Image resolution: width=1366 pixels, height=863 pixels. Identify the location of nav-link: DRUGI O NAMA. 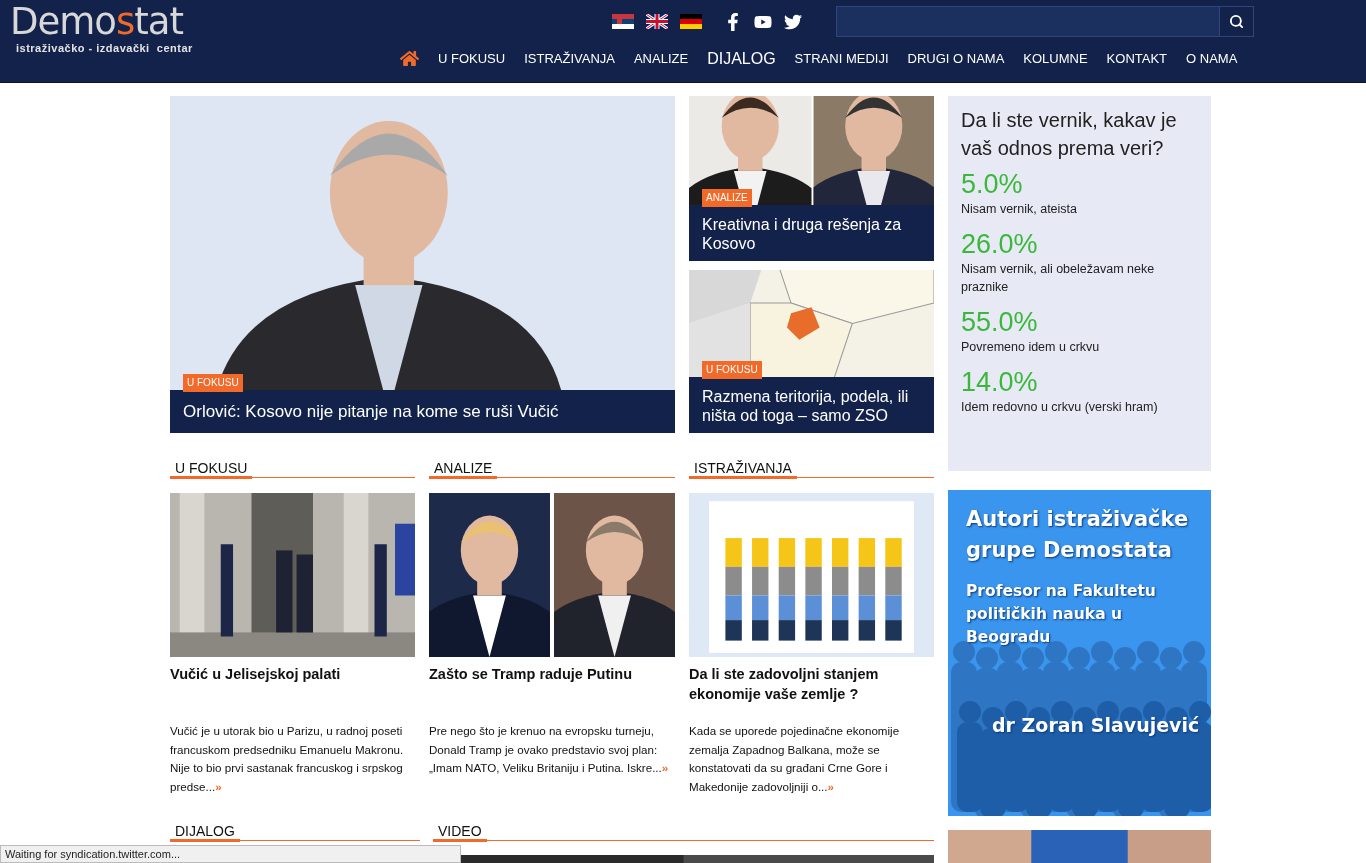
(956, 58).